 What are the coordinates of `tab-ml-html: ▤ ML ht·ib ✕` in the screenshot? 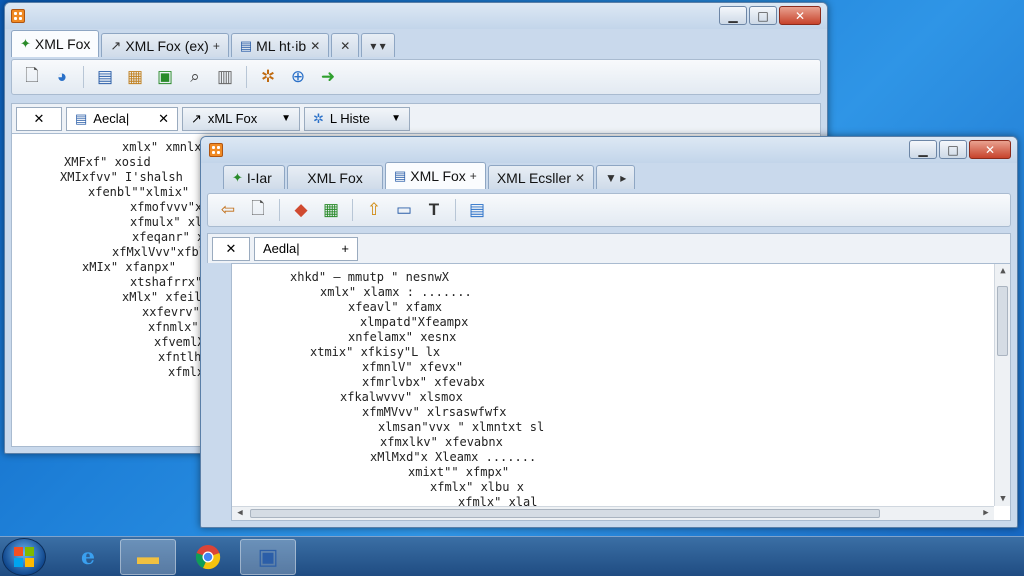 It's located at (280, 45).